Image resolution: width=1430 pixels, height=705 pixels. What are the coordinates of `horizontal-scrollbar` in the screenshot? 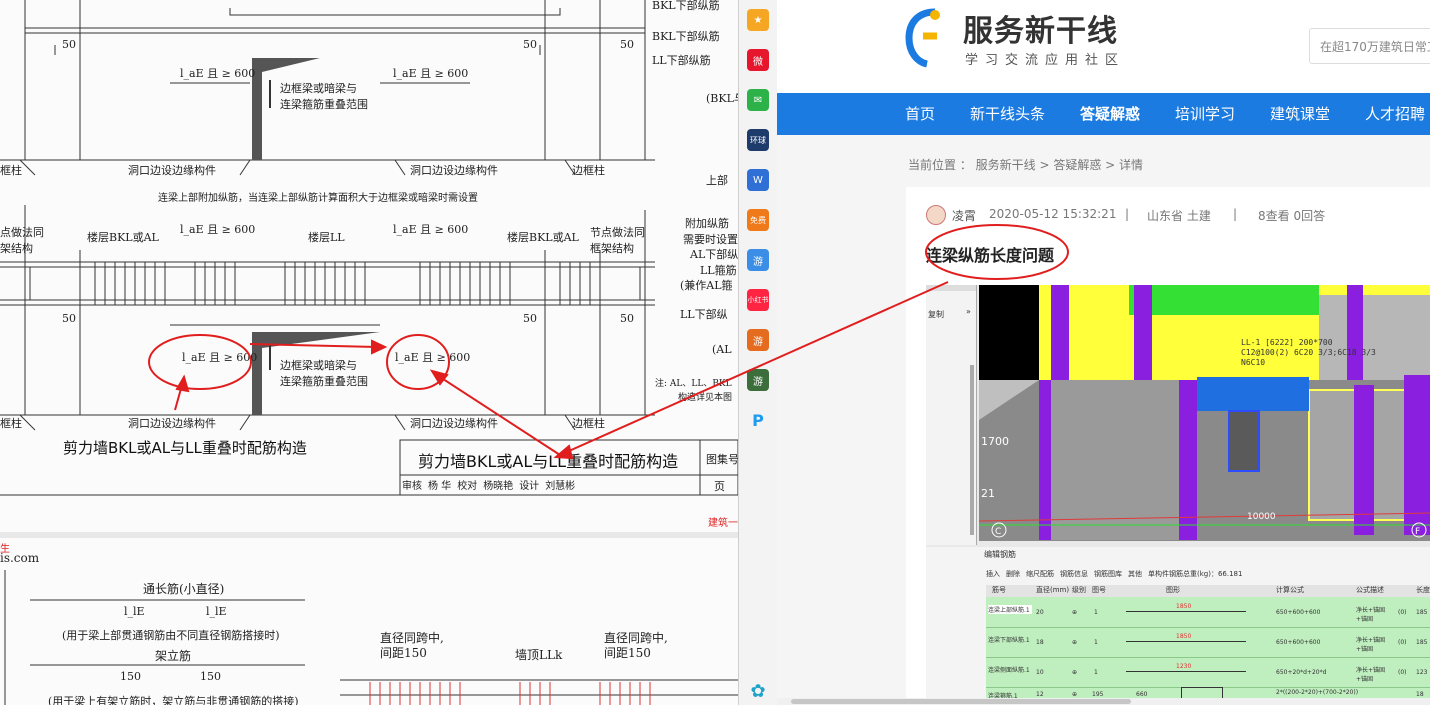 It's located at (1103, 701).